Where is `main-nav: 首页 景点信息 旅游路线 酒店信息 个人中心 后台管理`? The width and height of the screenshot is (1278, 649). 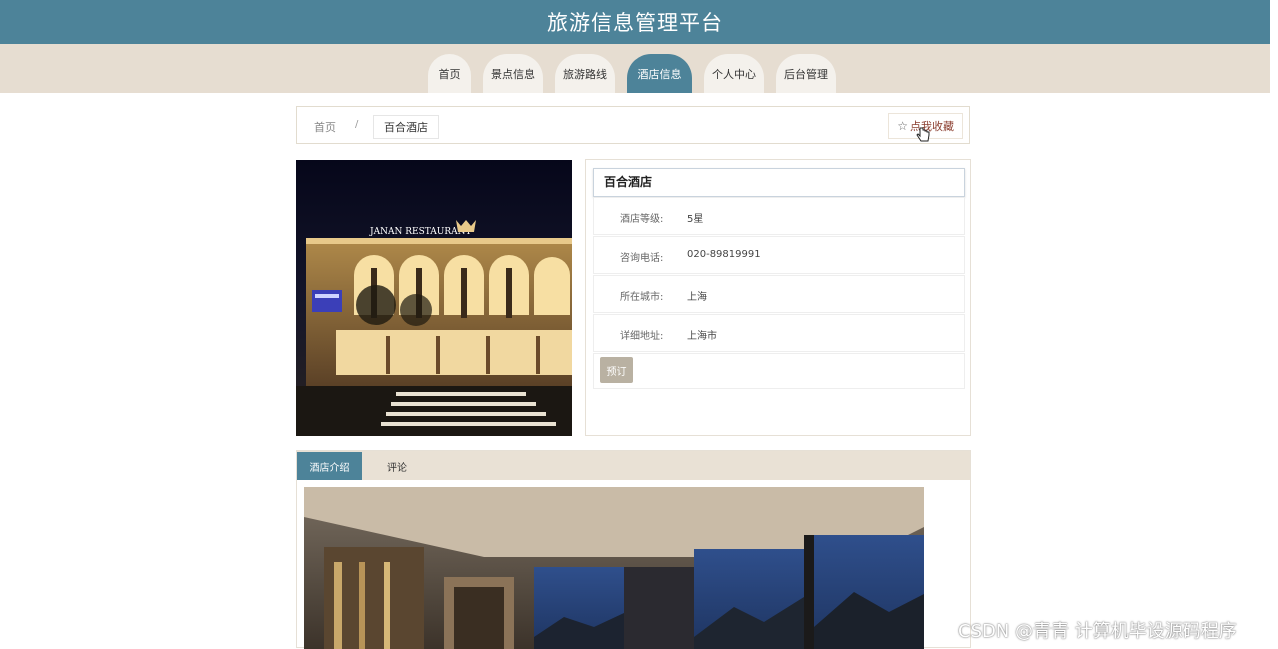
main-nav: 首页 景点信息 旅游路线 酒店信息 个人中心 后台管理 is located at coordinates (635, 68).